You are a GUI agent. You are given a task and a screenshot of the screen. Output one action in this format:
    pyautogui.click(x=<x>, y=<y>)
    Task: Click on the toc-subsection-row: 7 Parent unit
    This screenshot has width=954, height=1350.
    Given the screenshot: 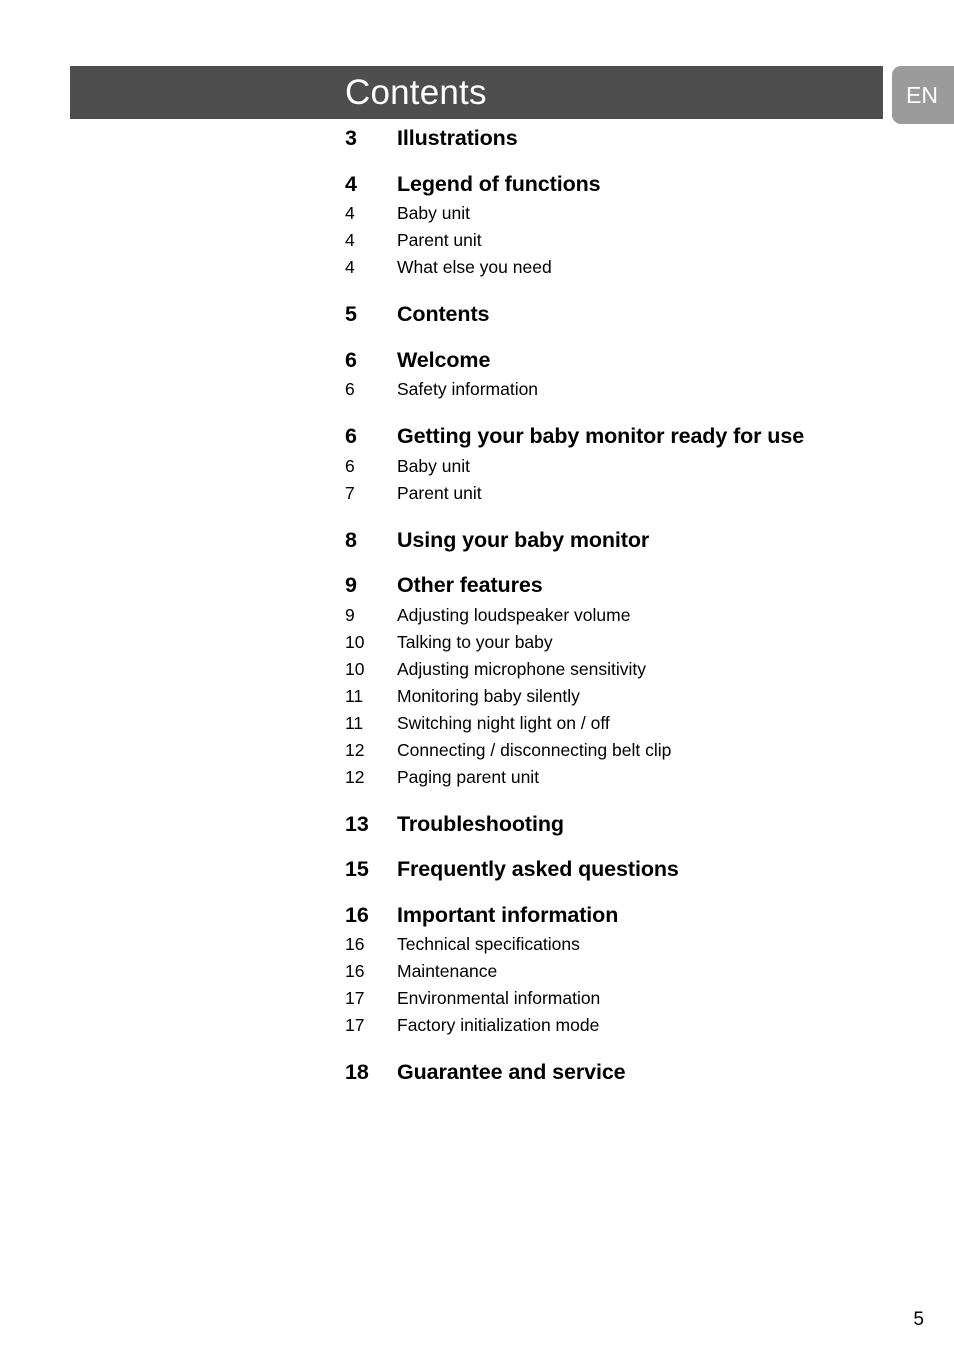 What is the action you would take?
    pyautogui.click(x=477, y=493)
    